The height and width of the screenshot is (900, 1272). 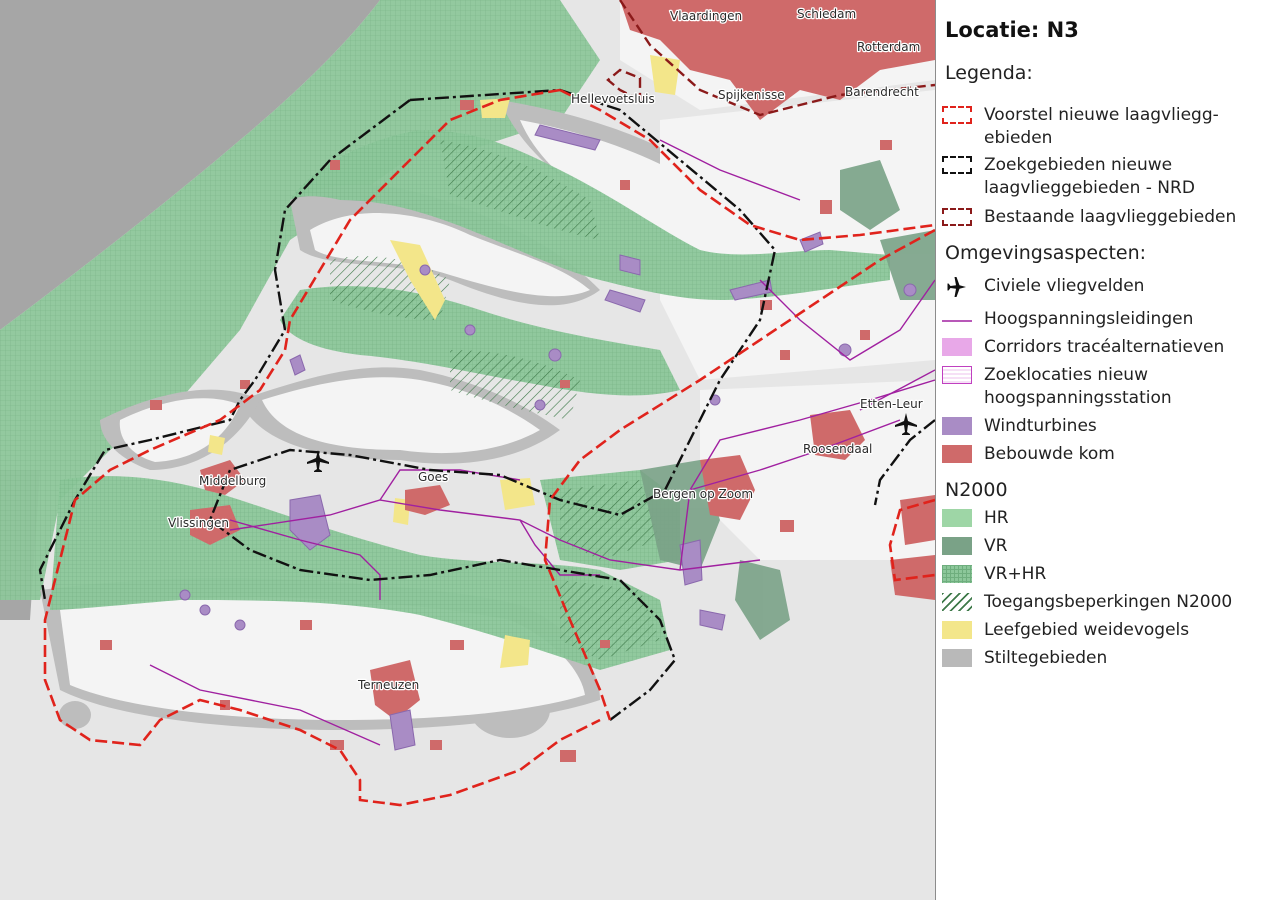 I want to click on red-dashed-box-icon, so click(x=957, y=115).